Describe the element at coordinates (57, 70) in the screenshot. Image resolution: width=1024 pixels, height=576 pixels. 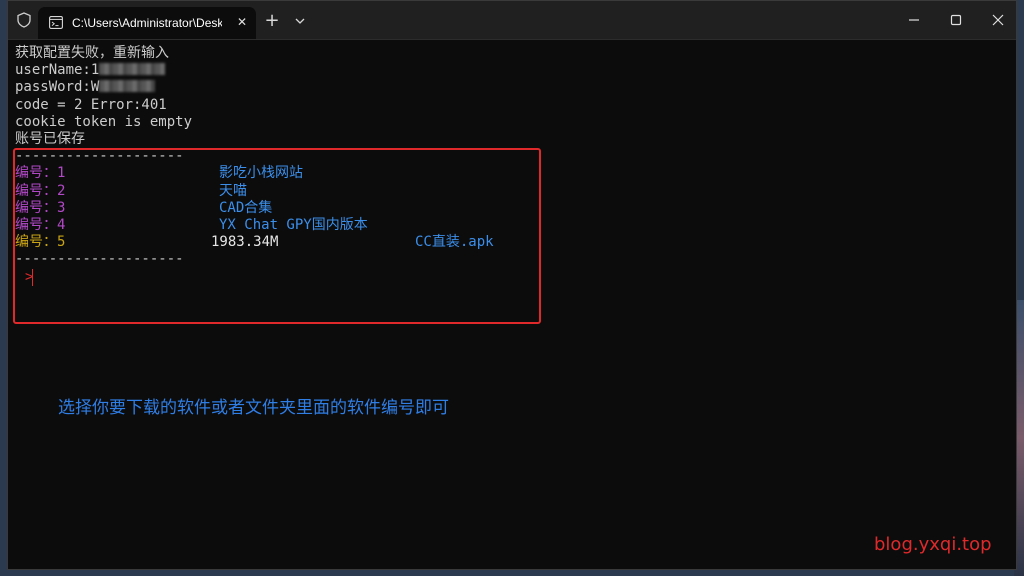
I see `username-text: userName:1` at that location.